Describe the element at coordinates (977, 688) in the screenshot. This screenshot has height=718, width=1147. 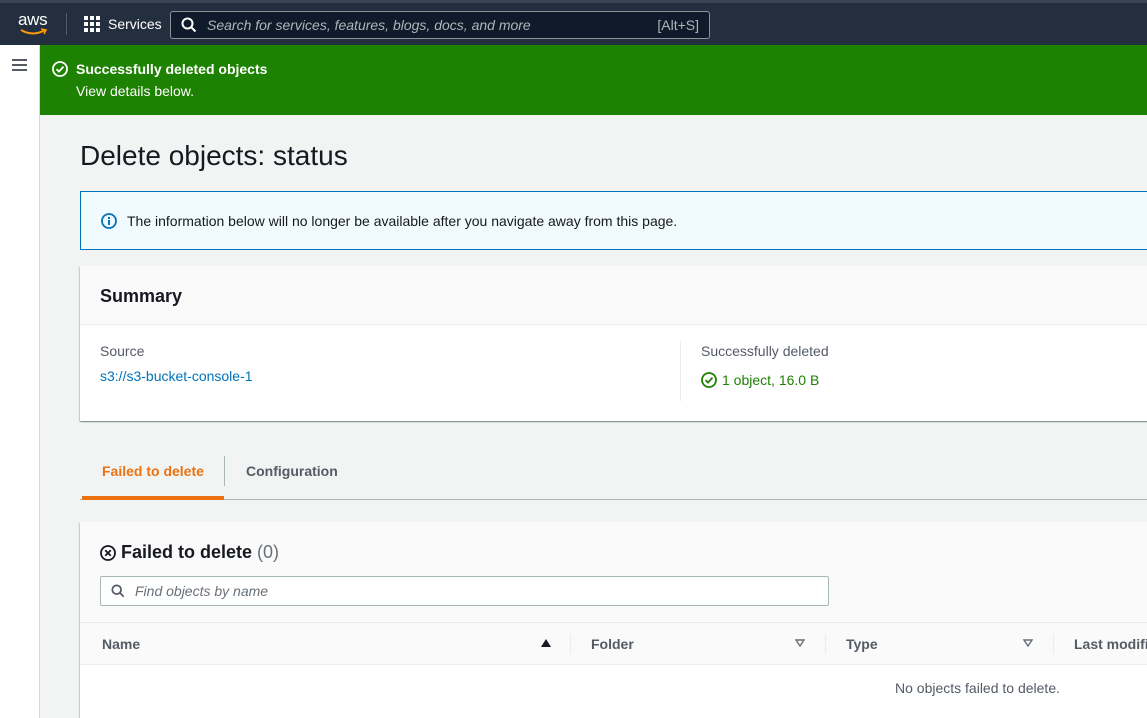
I see `empty-state-message: No objects failed to delete.` at that location.